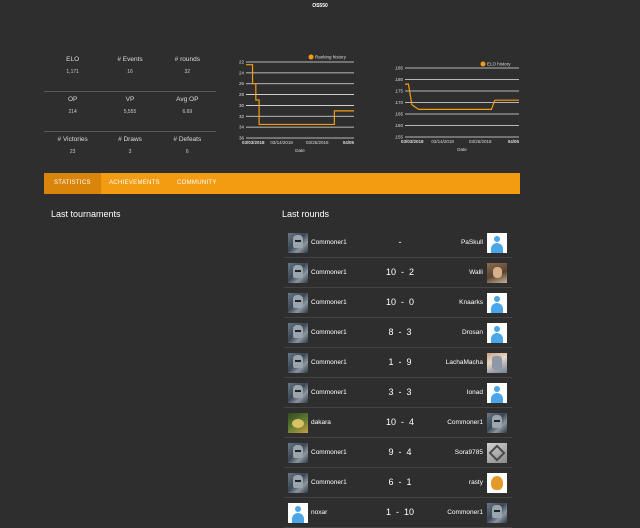  What do you see at coordinates (462, 97) in the screenshot?
I see `series-line` at bounding box center [462, 97].